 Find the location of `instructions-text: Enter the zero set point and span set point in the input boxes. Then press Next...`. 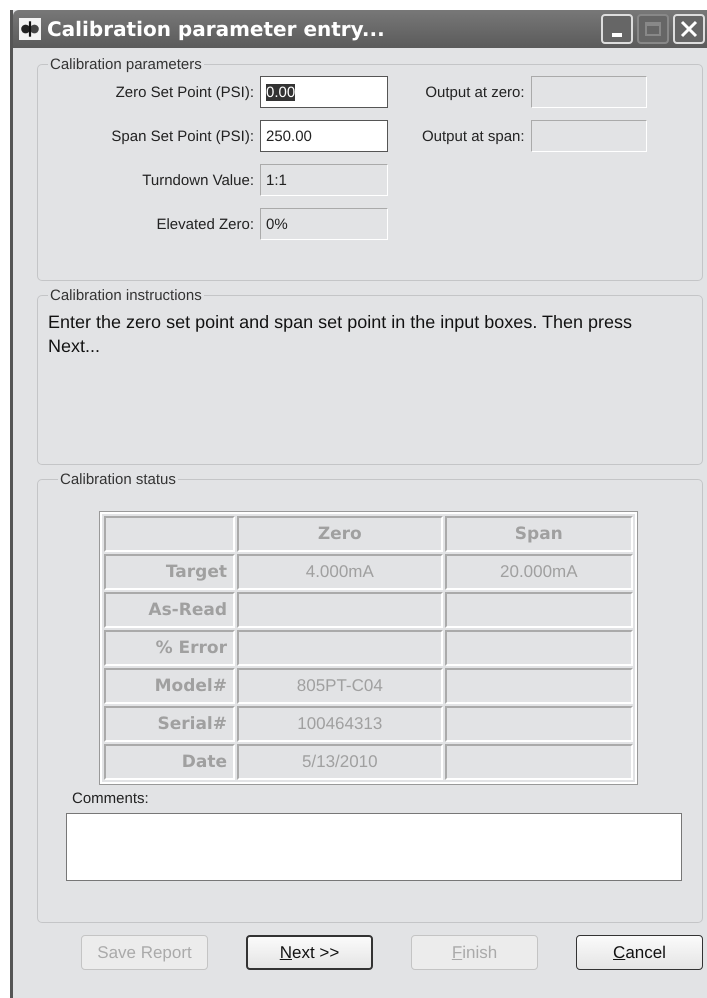

instructions-text: Enter the zero set point and span set point in the input boxes. Then press Next... is located at coordinates (341, 334).